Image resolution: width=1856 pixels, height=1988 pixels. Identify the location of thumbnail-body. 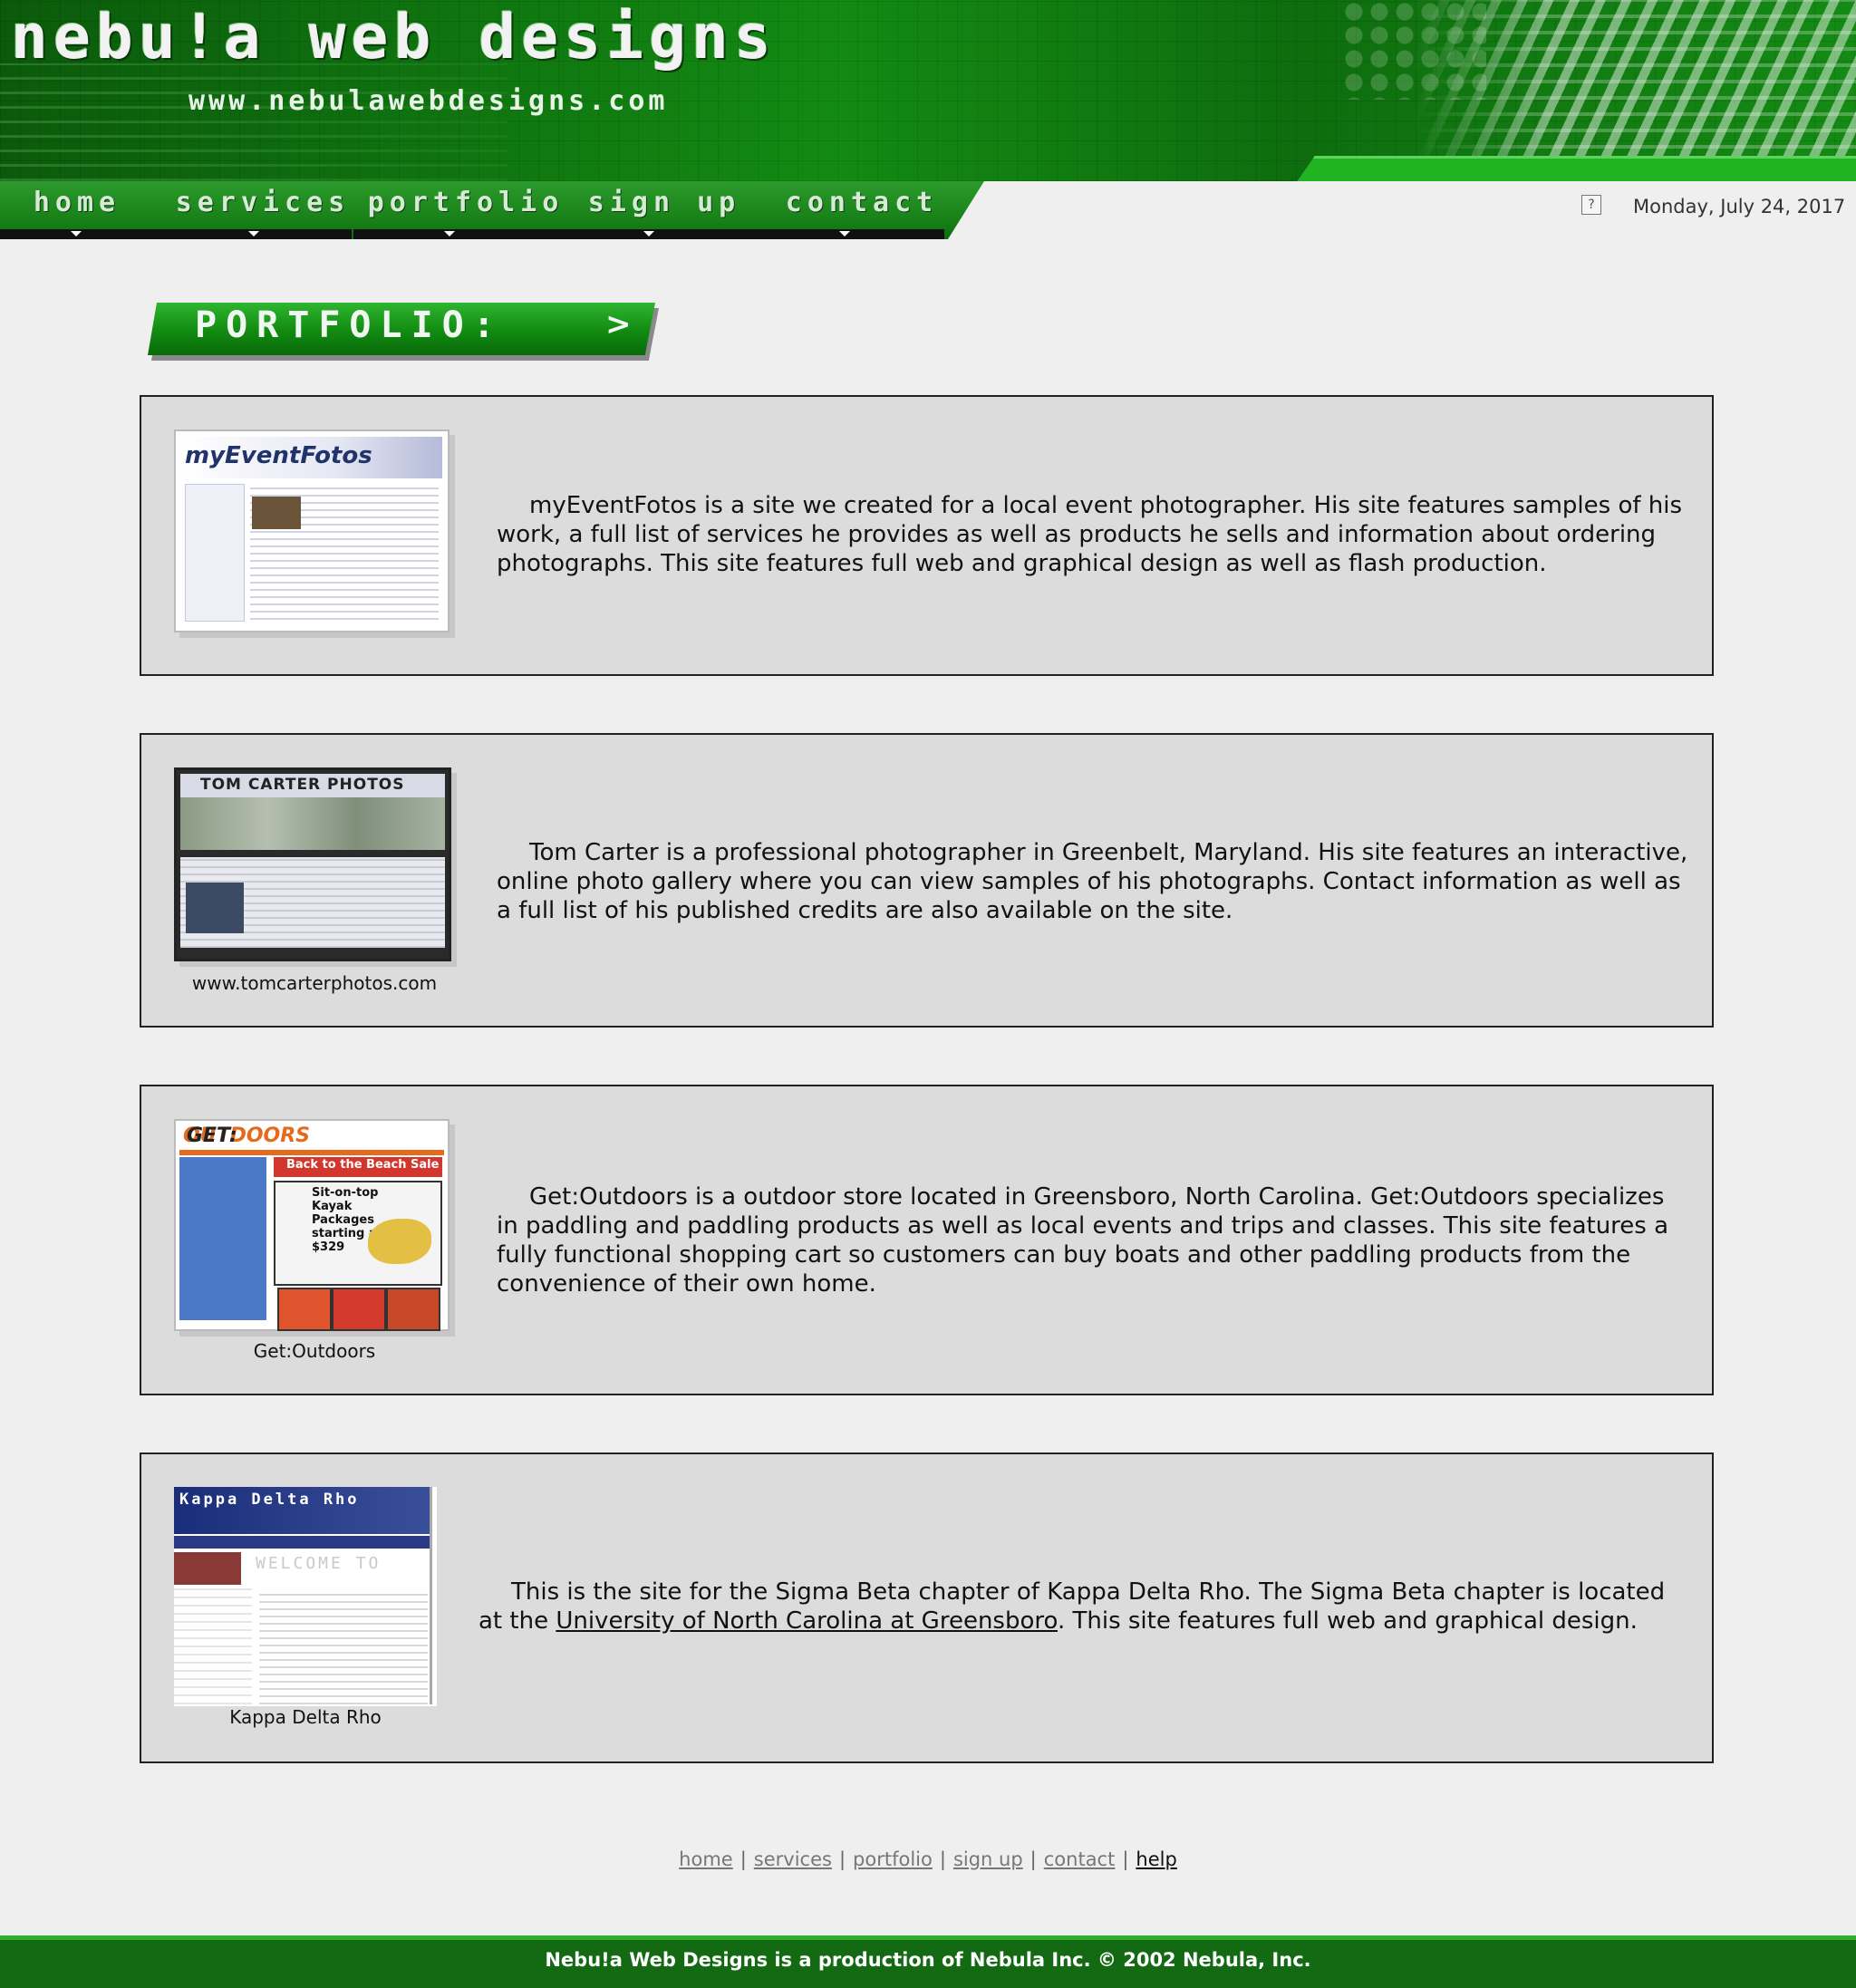
(343, 1646).